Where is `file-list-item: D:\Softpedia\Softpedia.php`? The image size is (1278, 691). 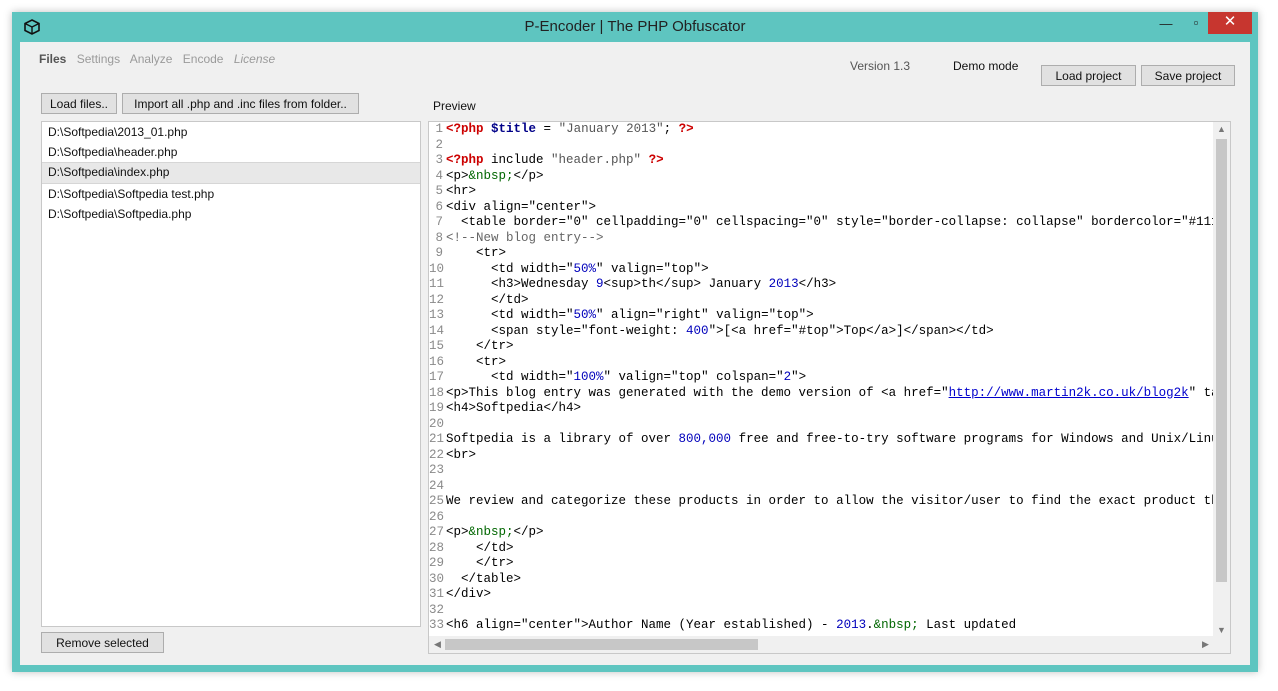
file-list-item: D:\Softpedia\Softpedia.php is located at coordinates (231, 214).